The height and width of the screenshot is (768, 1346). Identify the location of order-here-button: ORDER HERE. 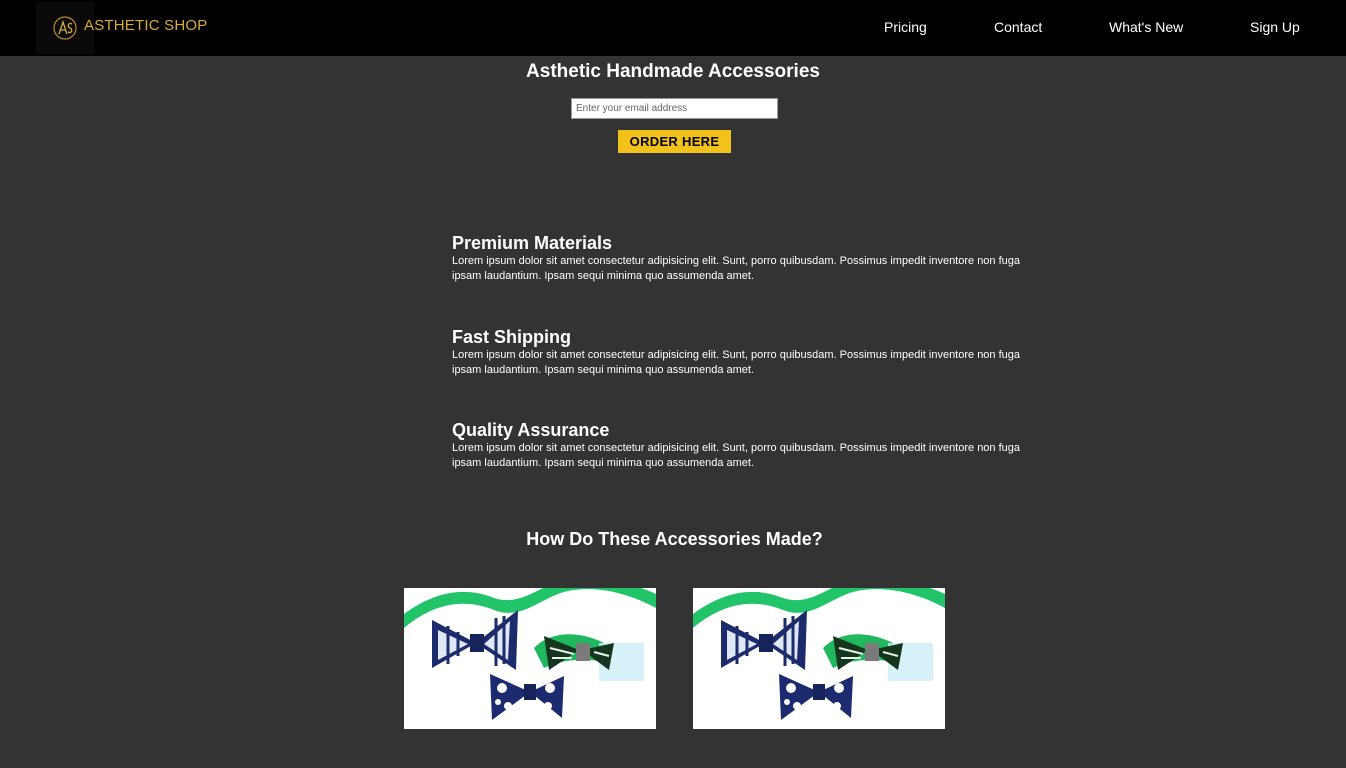
(674, 141).